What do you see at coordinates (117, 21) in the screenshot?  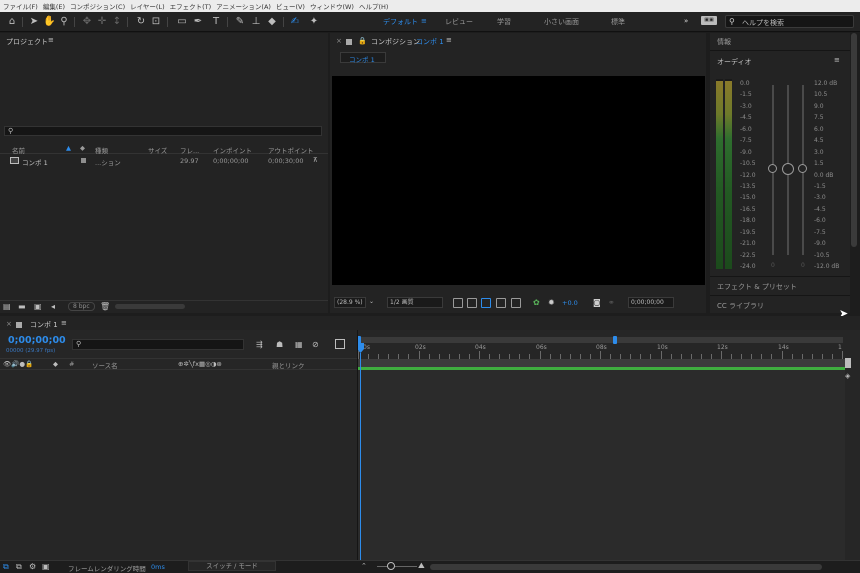 I see `dolly-tool-icon: ↕` at bounding box center [117, 21].